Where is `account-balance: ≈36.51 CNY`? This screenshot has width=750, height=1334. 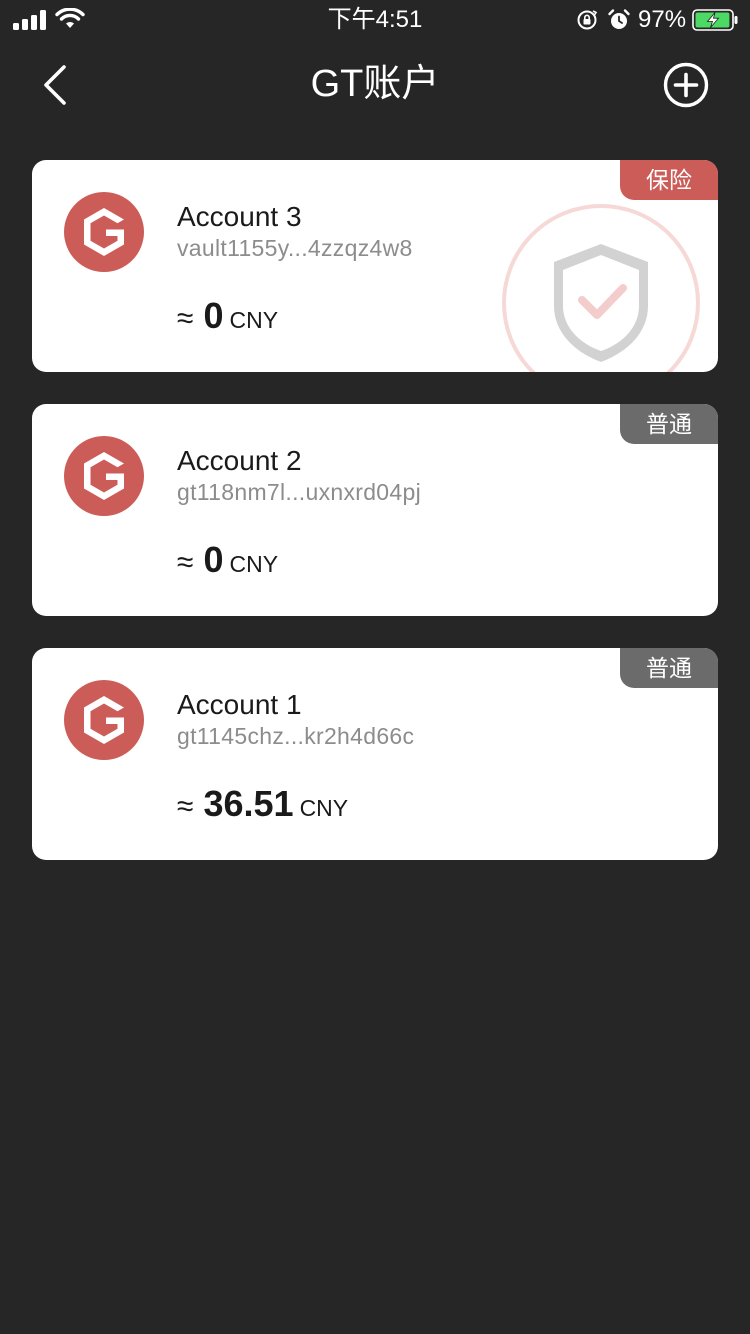
account-balance: ≈36.51 CNY is located at coordinates (262, 804).